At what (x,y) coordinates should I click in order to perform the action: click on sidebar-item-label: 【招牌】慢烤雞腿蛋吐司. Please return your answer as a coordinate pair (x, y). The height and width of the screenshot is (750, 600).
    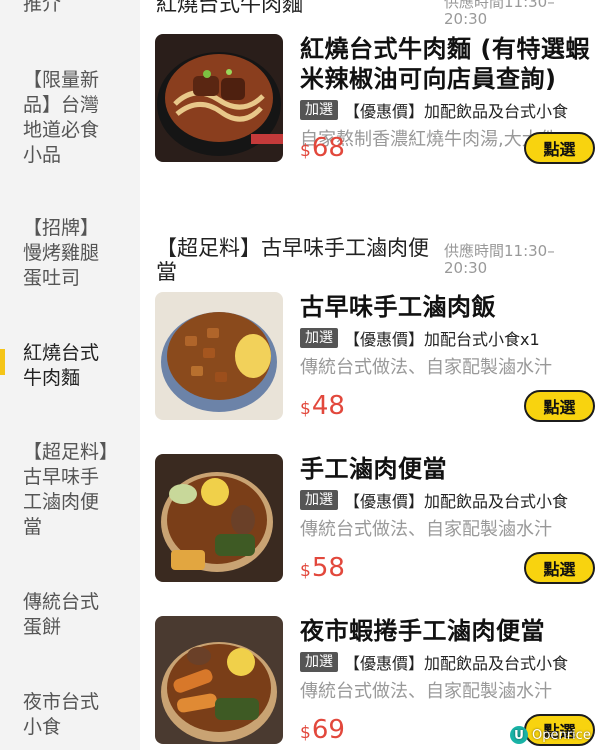
    Looking at the image, I should click on (61, 253).